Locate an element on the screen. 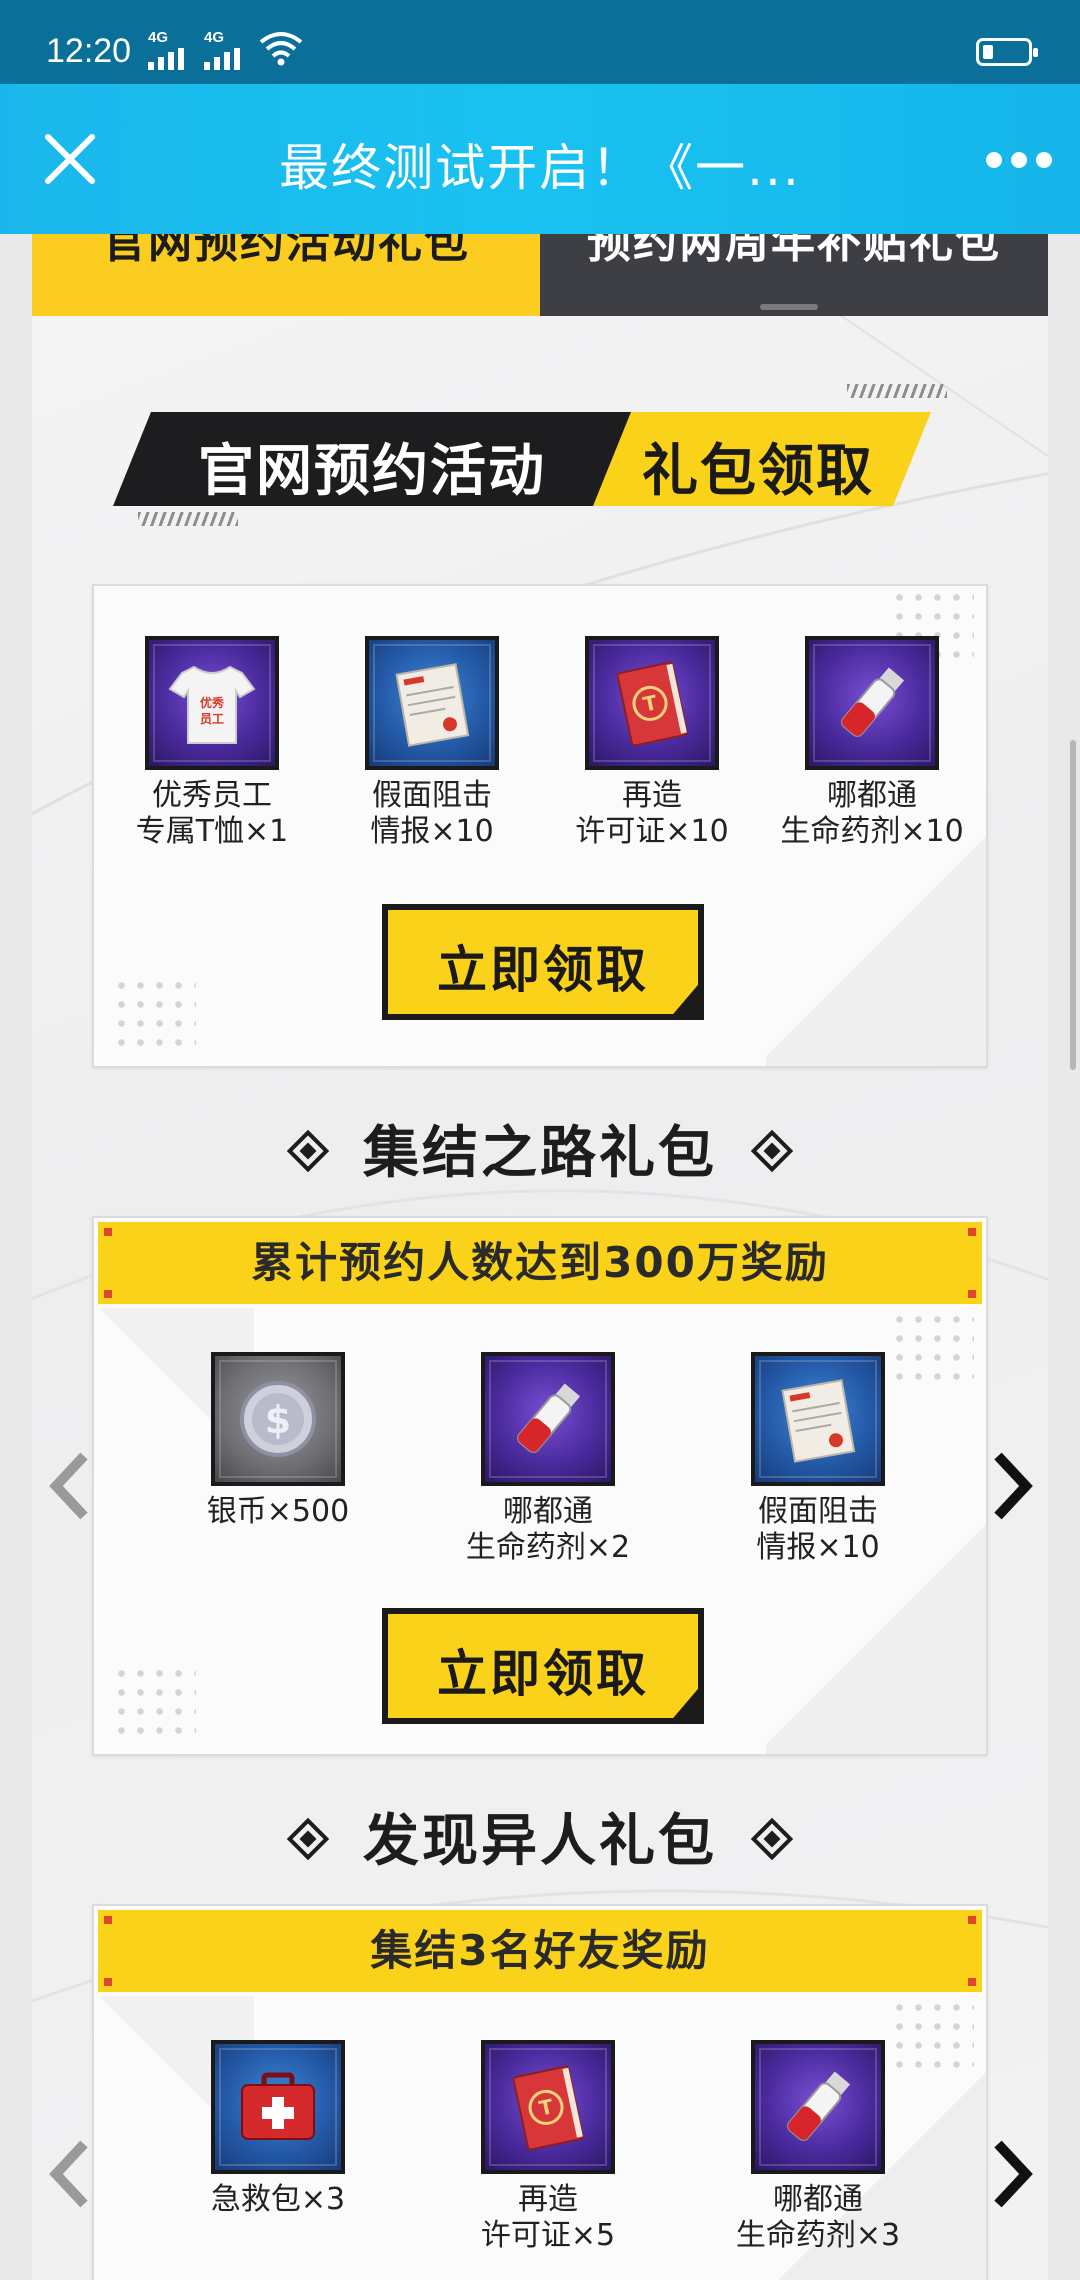  section-title-text: 发现异人礼包 is located at coordinates (540, 1841).